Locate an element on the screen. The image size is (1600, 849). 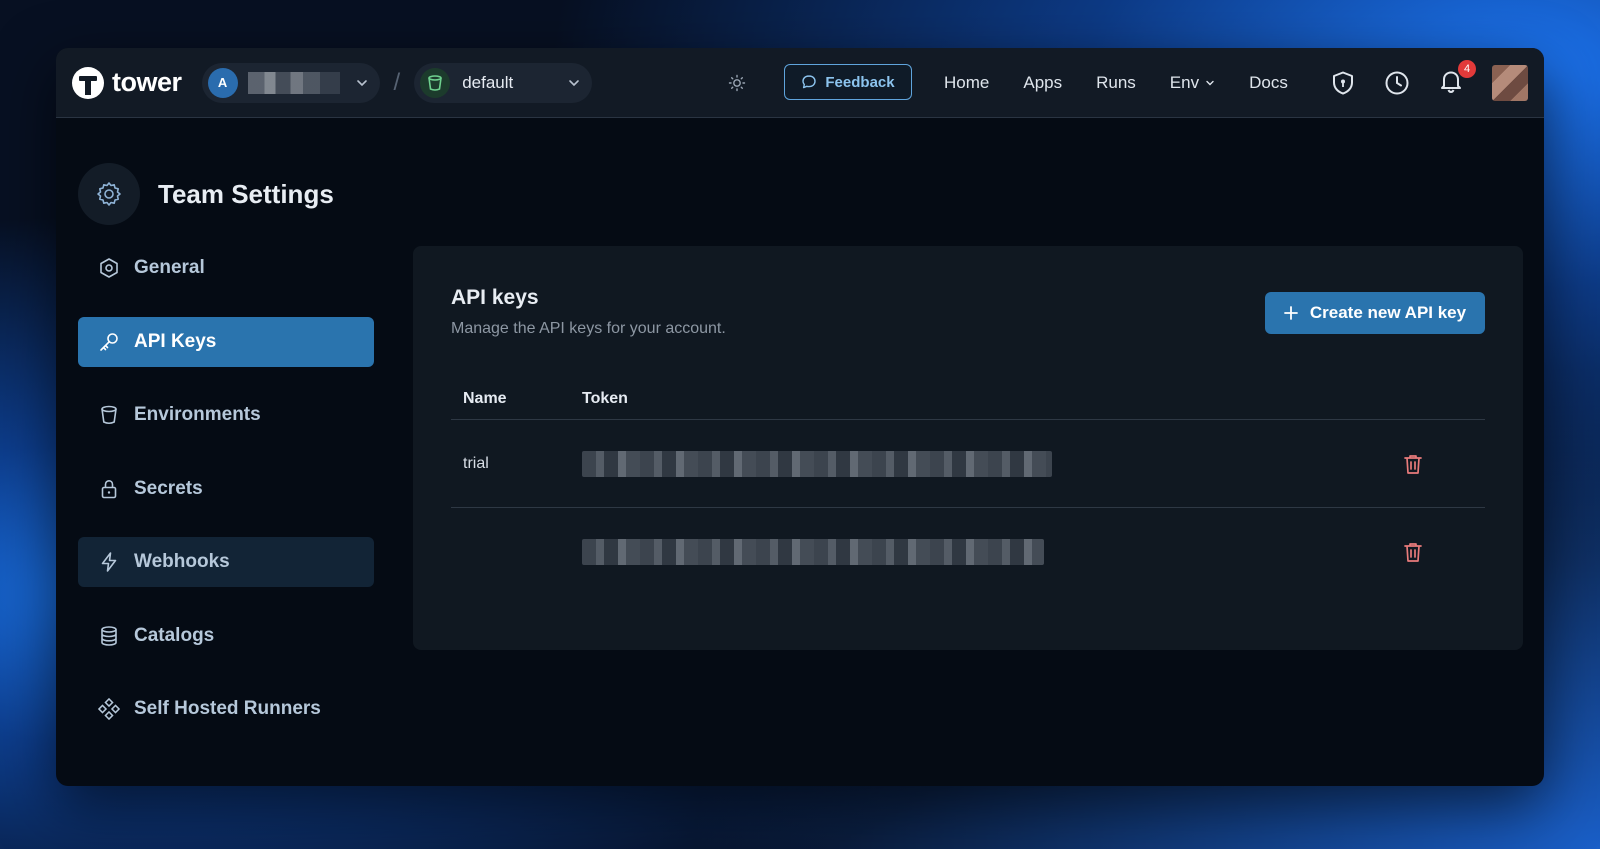
shield-icon is located at coordinates (1343, 83).